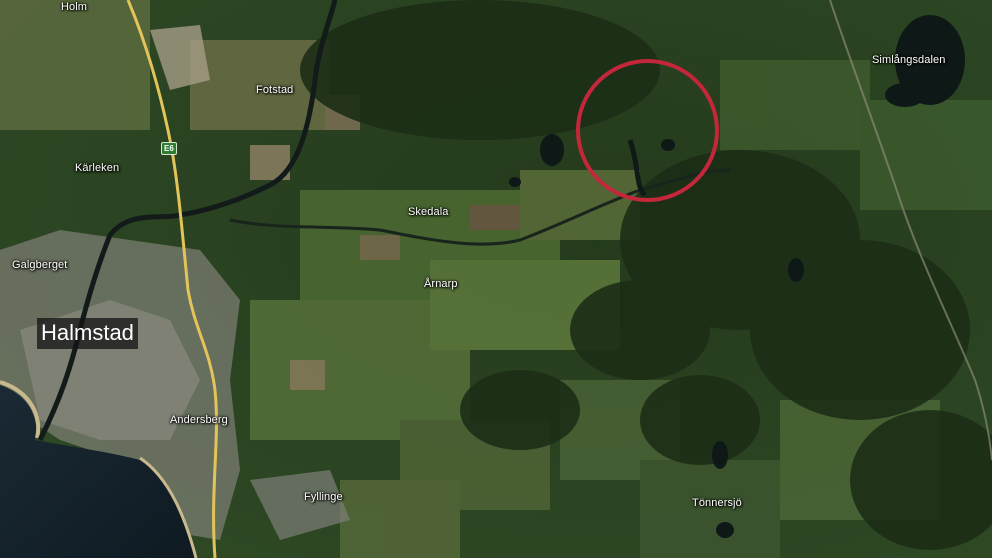  I want to click on place-label-holm: Holm, so click(74, 7).